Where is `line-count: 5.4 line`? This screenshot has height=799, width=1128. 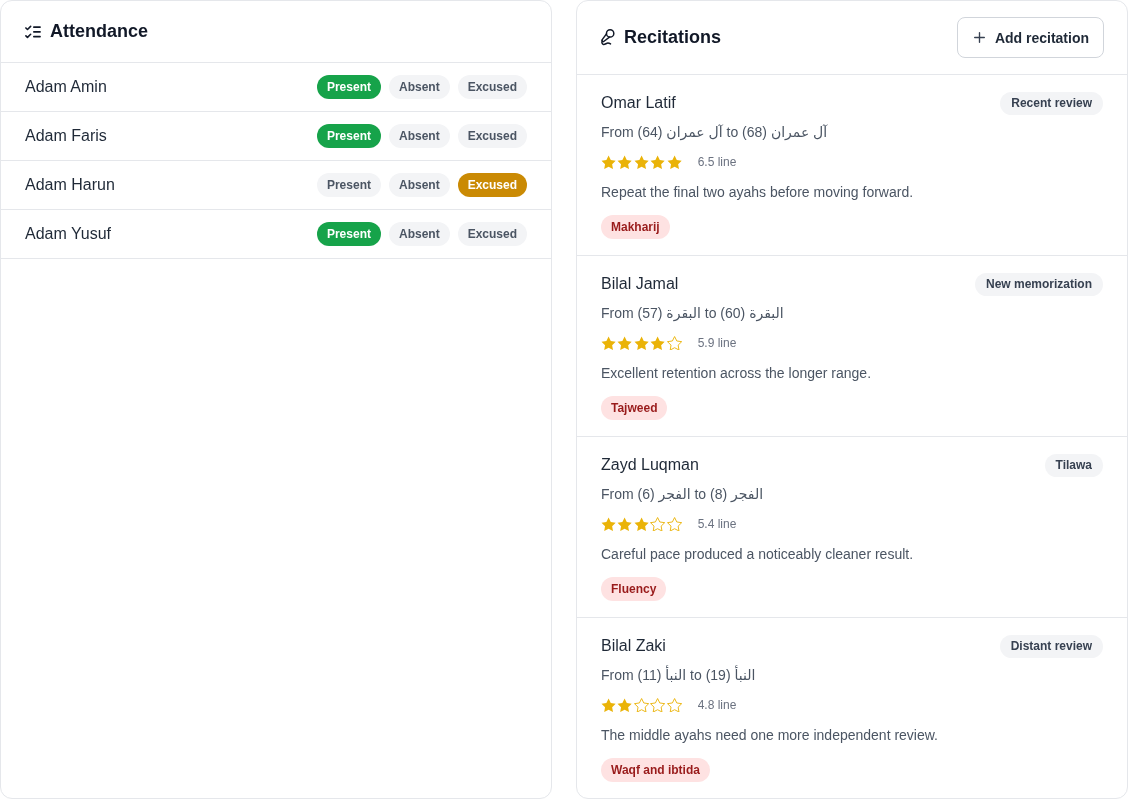
line-count: 5.4 line is located at coordinates (717, 524).